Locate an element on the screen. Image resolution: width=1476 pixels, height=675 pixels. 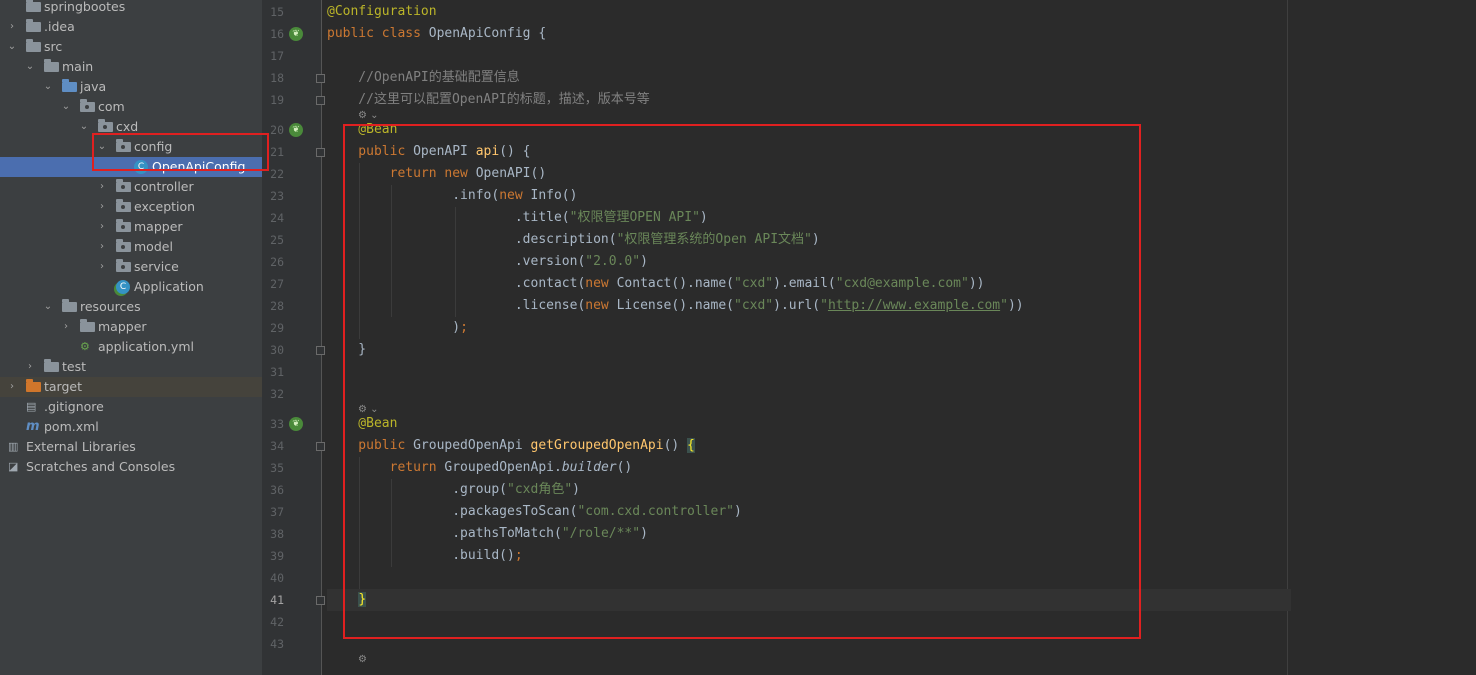
libraries-icon: ▥ is located at coordinates (13, 446).